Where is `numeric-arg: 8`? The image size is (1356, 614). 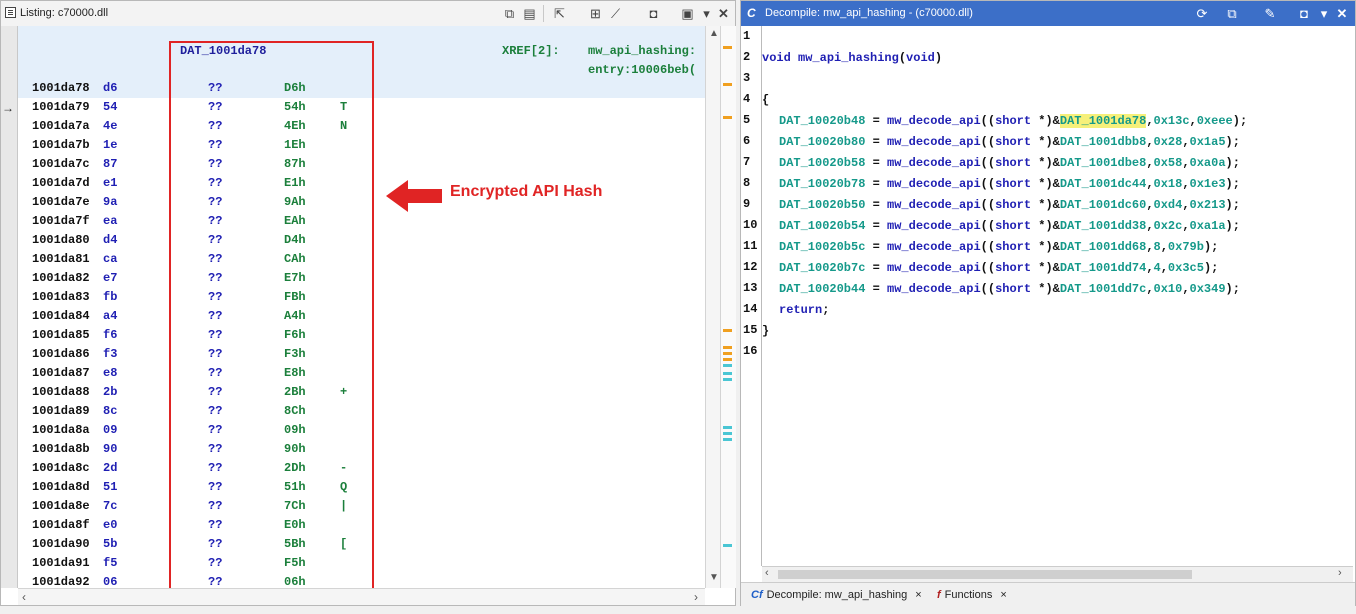
numeric-arg: 8 is located at coordinates (1157, 247).